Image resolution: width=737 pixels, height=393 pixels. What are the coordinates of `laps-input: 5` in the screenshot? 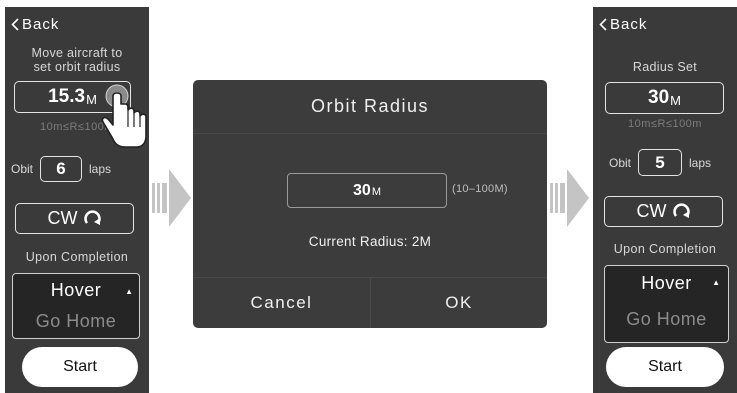 It's located at (660, 162).